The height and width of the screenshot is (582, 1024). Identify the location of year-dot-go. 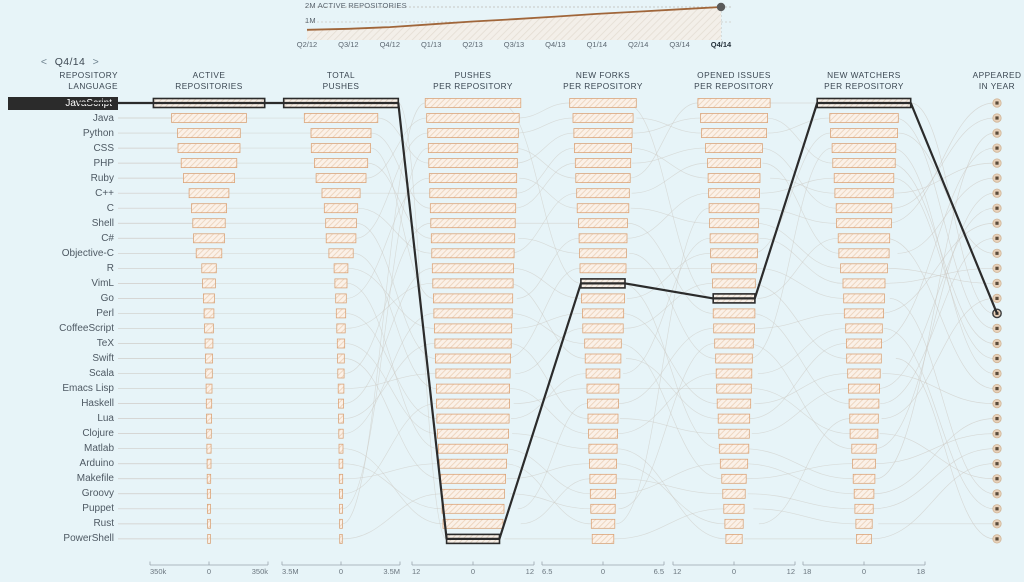
(997, 494).